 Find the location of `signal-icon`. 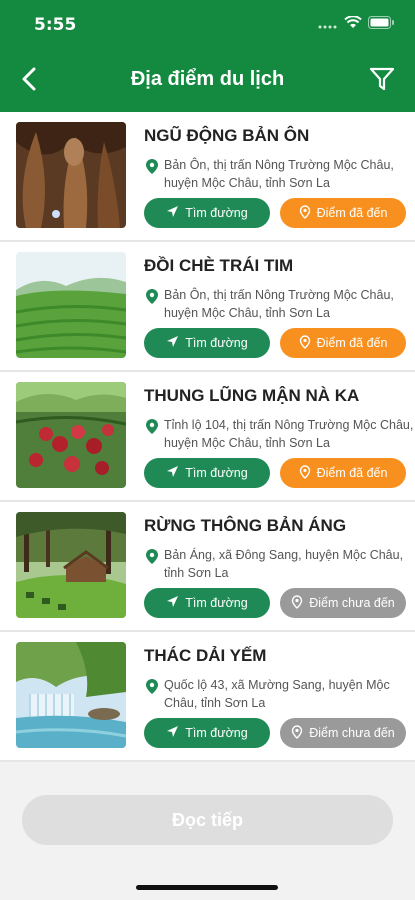

signal-icon is located at coordinates (328, 25).